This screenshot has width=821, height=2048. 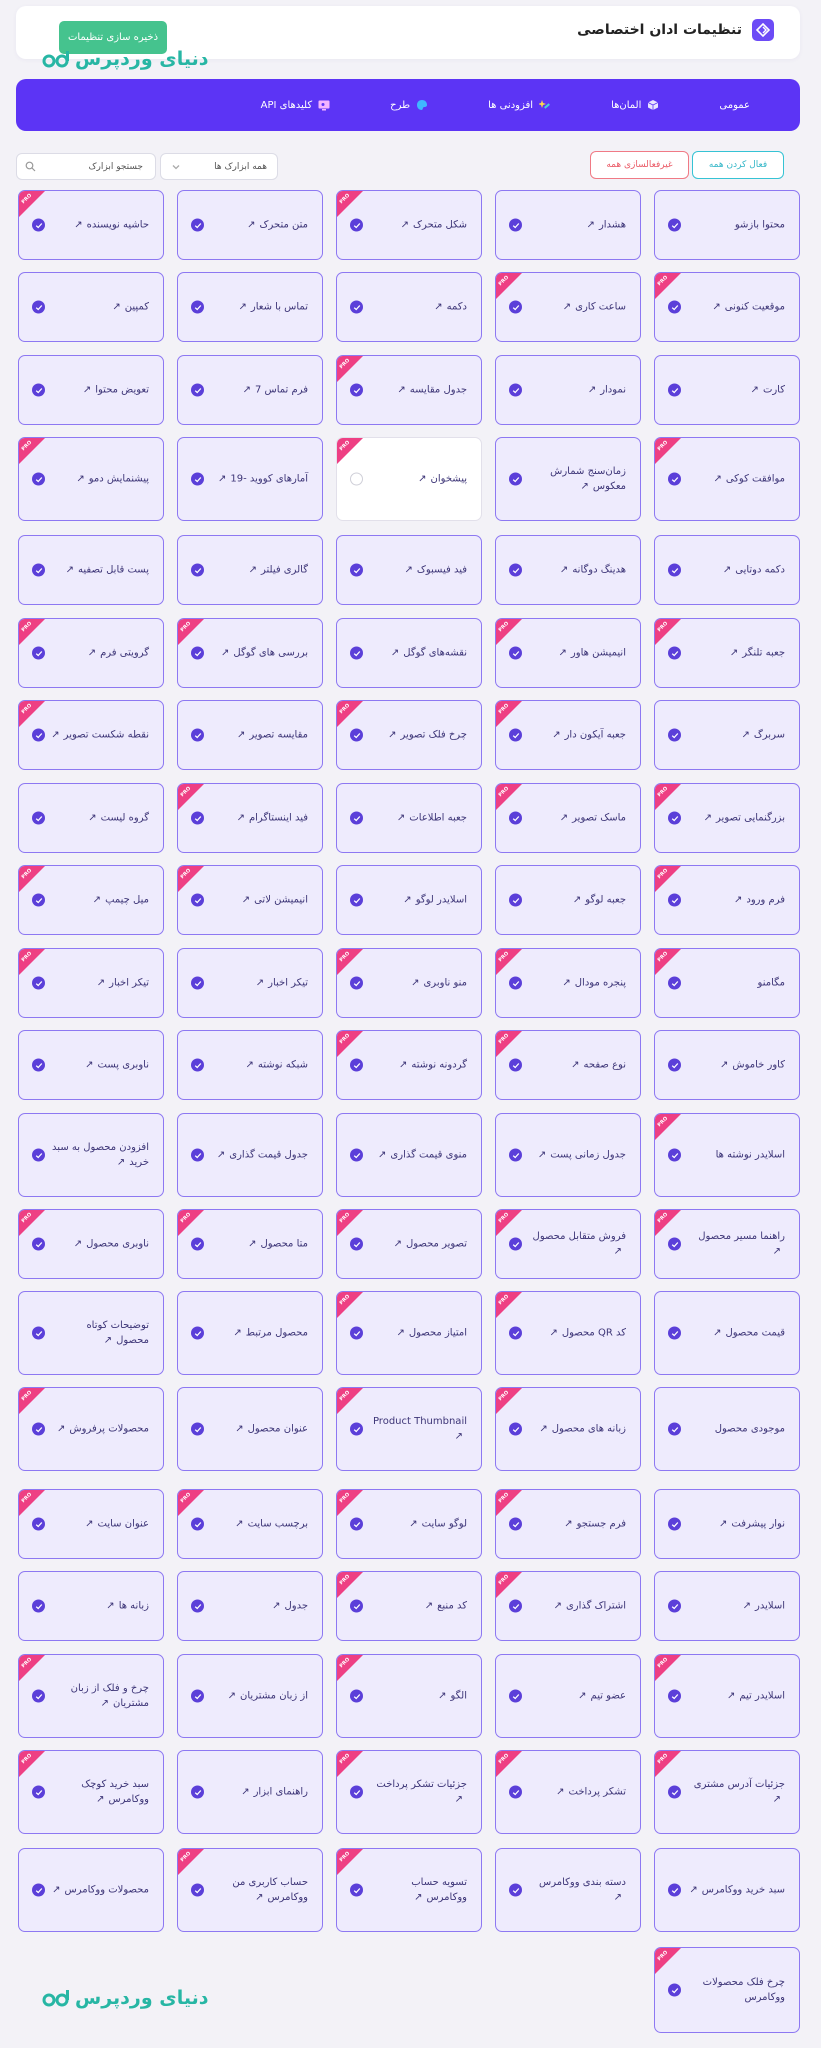 I want to click on widget-card: منو ناوبری ↗ PRO, so click(x=409, y=983).